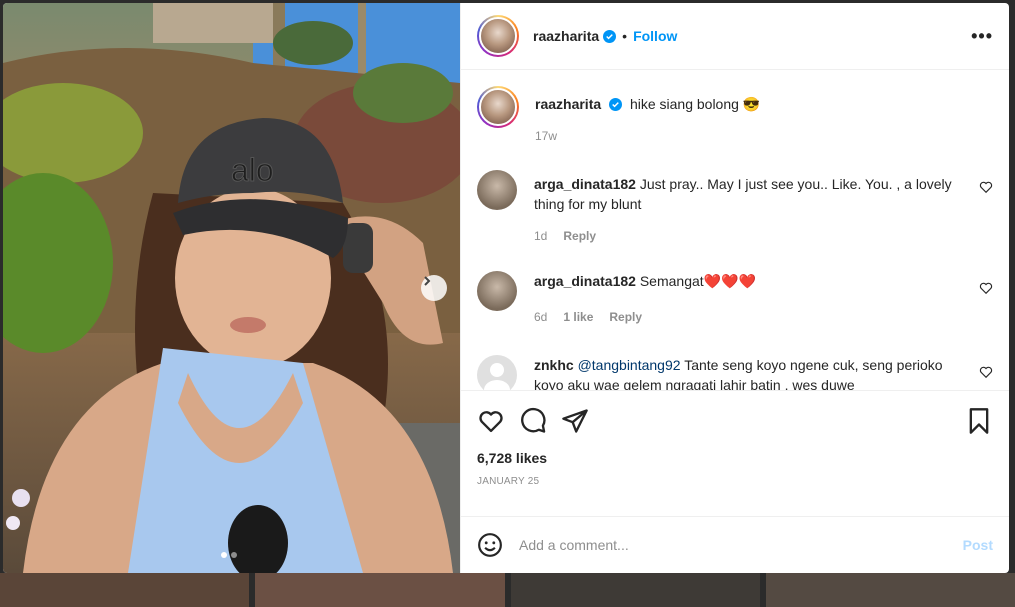 The image size is (1015, 607). What do you see at coordinates (490, 545) in the screenshot?
I see `emoji-icon` at bounding box center [490, 545].